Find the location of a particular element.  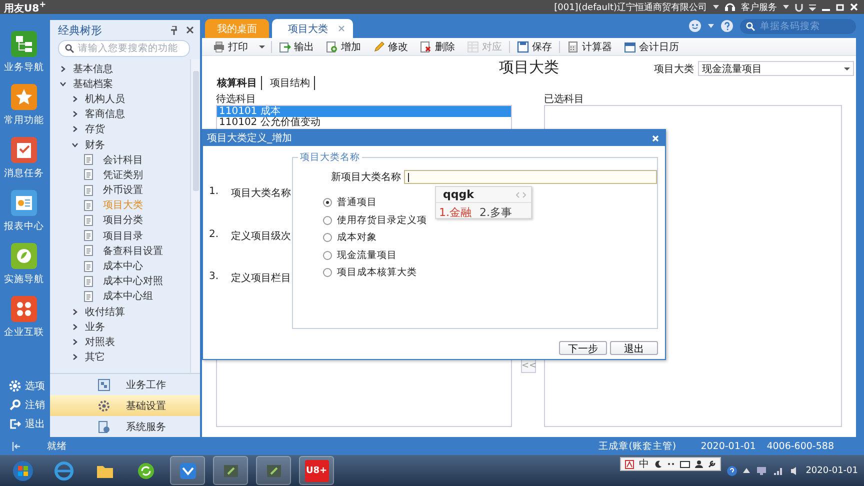

radio-label: 普通项目 is located at coordinates (357, 203).